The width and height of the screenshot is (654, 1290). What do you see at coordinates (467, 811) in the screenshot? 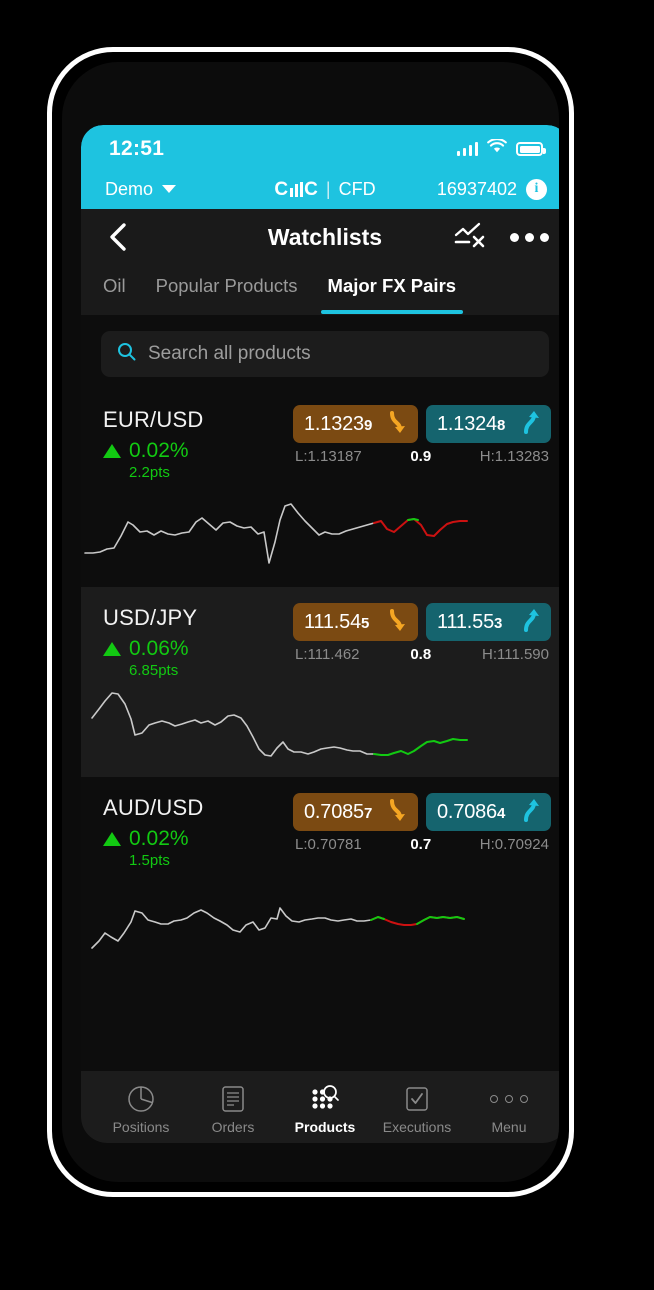
I see `buy-price-main: 0.7086` at bounding box center [467, 811].